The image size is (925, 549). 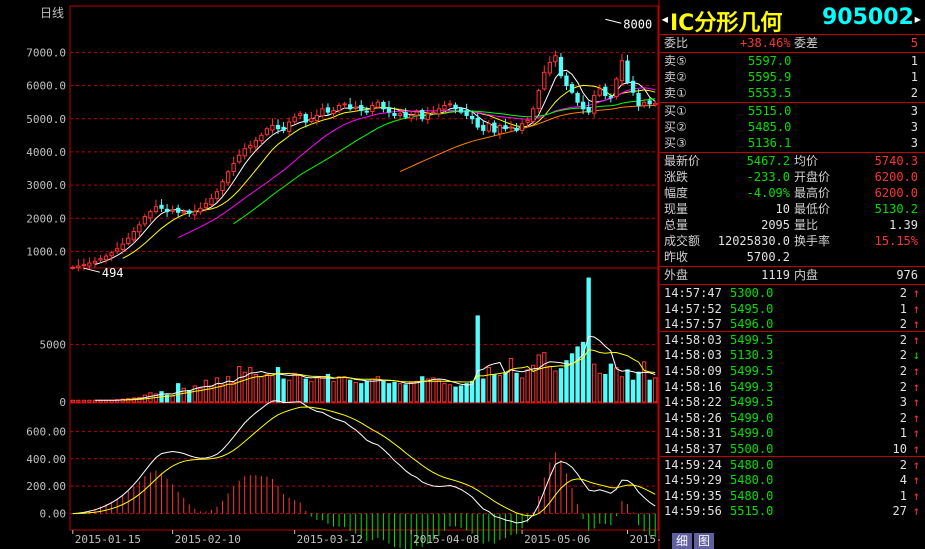 I want to click on tick-time: 14:57:47, so click(x=693, y=293).